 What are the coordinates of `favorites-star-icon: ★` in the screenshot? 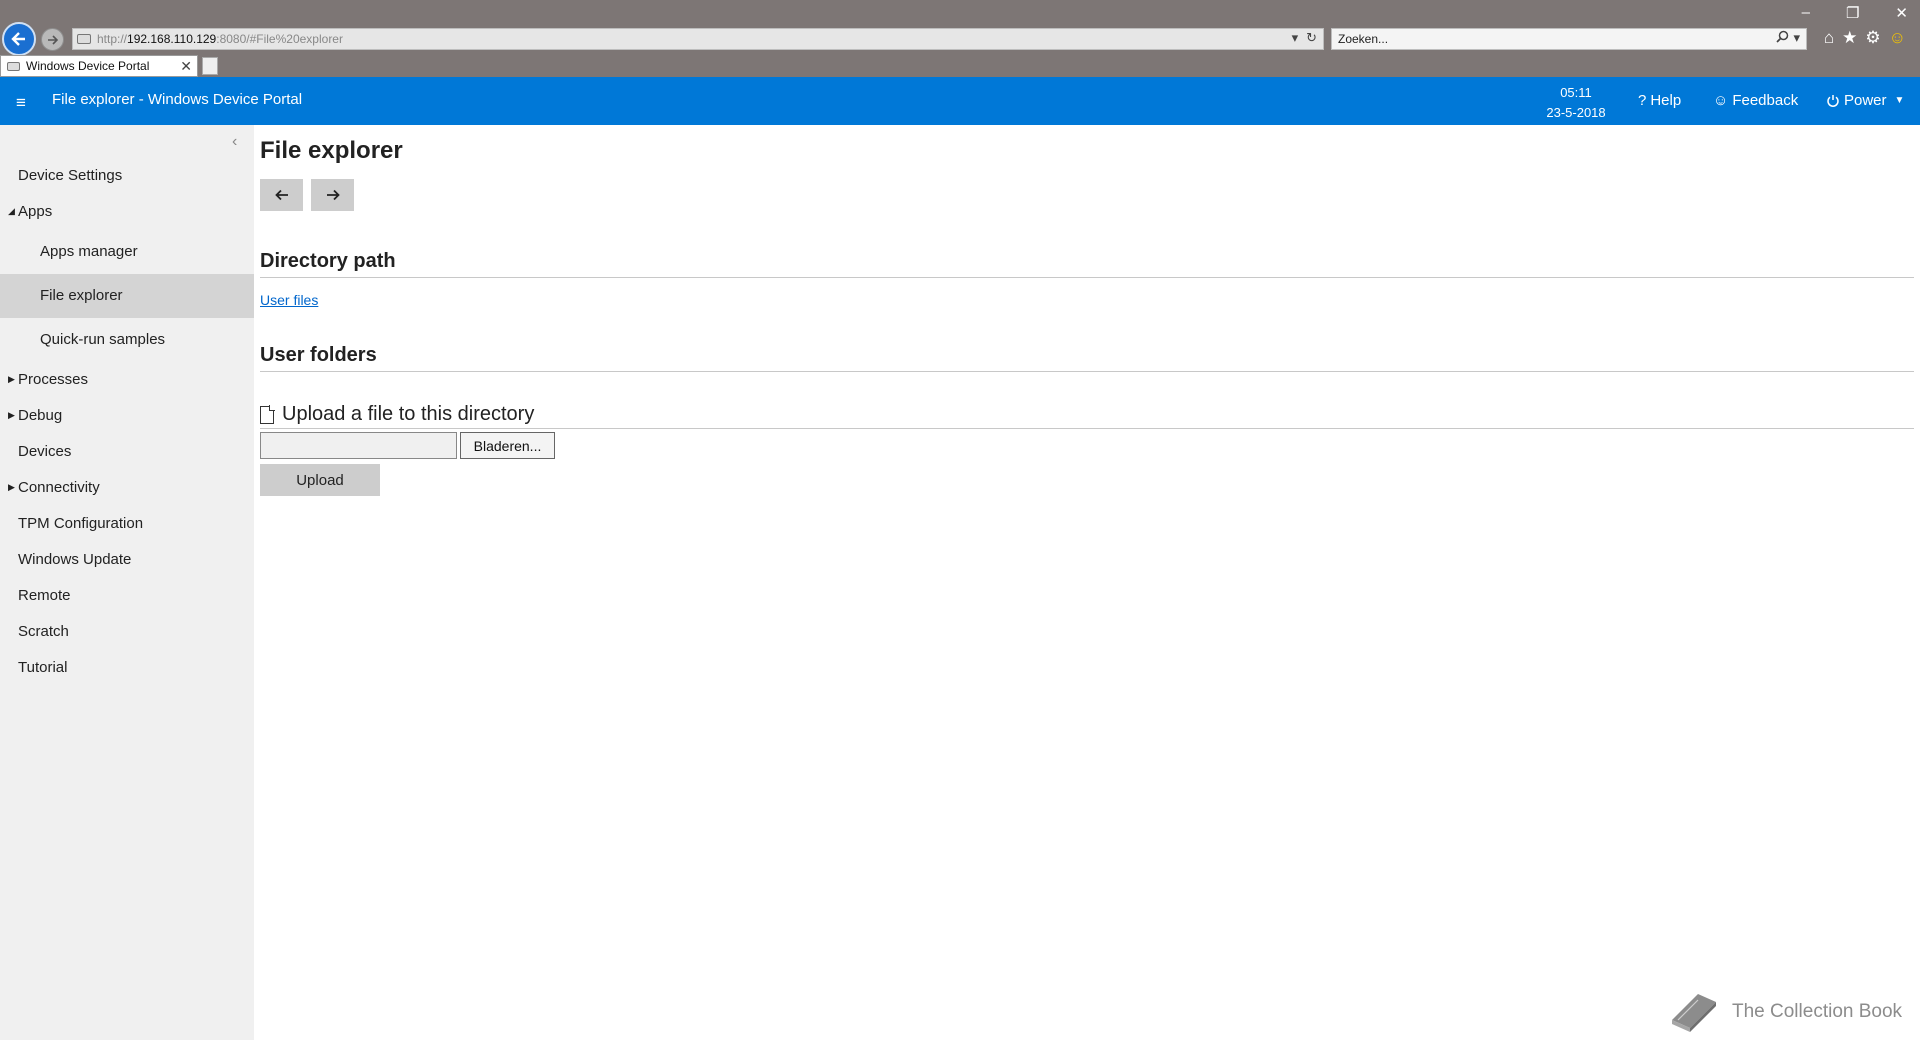 It's located at (1849, 38).